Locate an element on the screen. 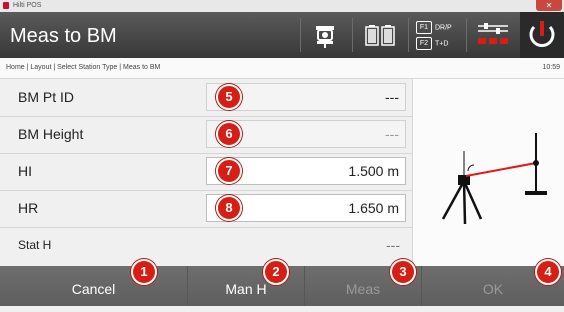 This screenshot has width=564, height=312. f2-key: F2 T+D is located at coordinates (439, 45).